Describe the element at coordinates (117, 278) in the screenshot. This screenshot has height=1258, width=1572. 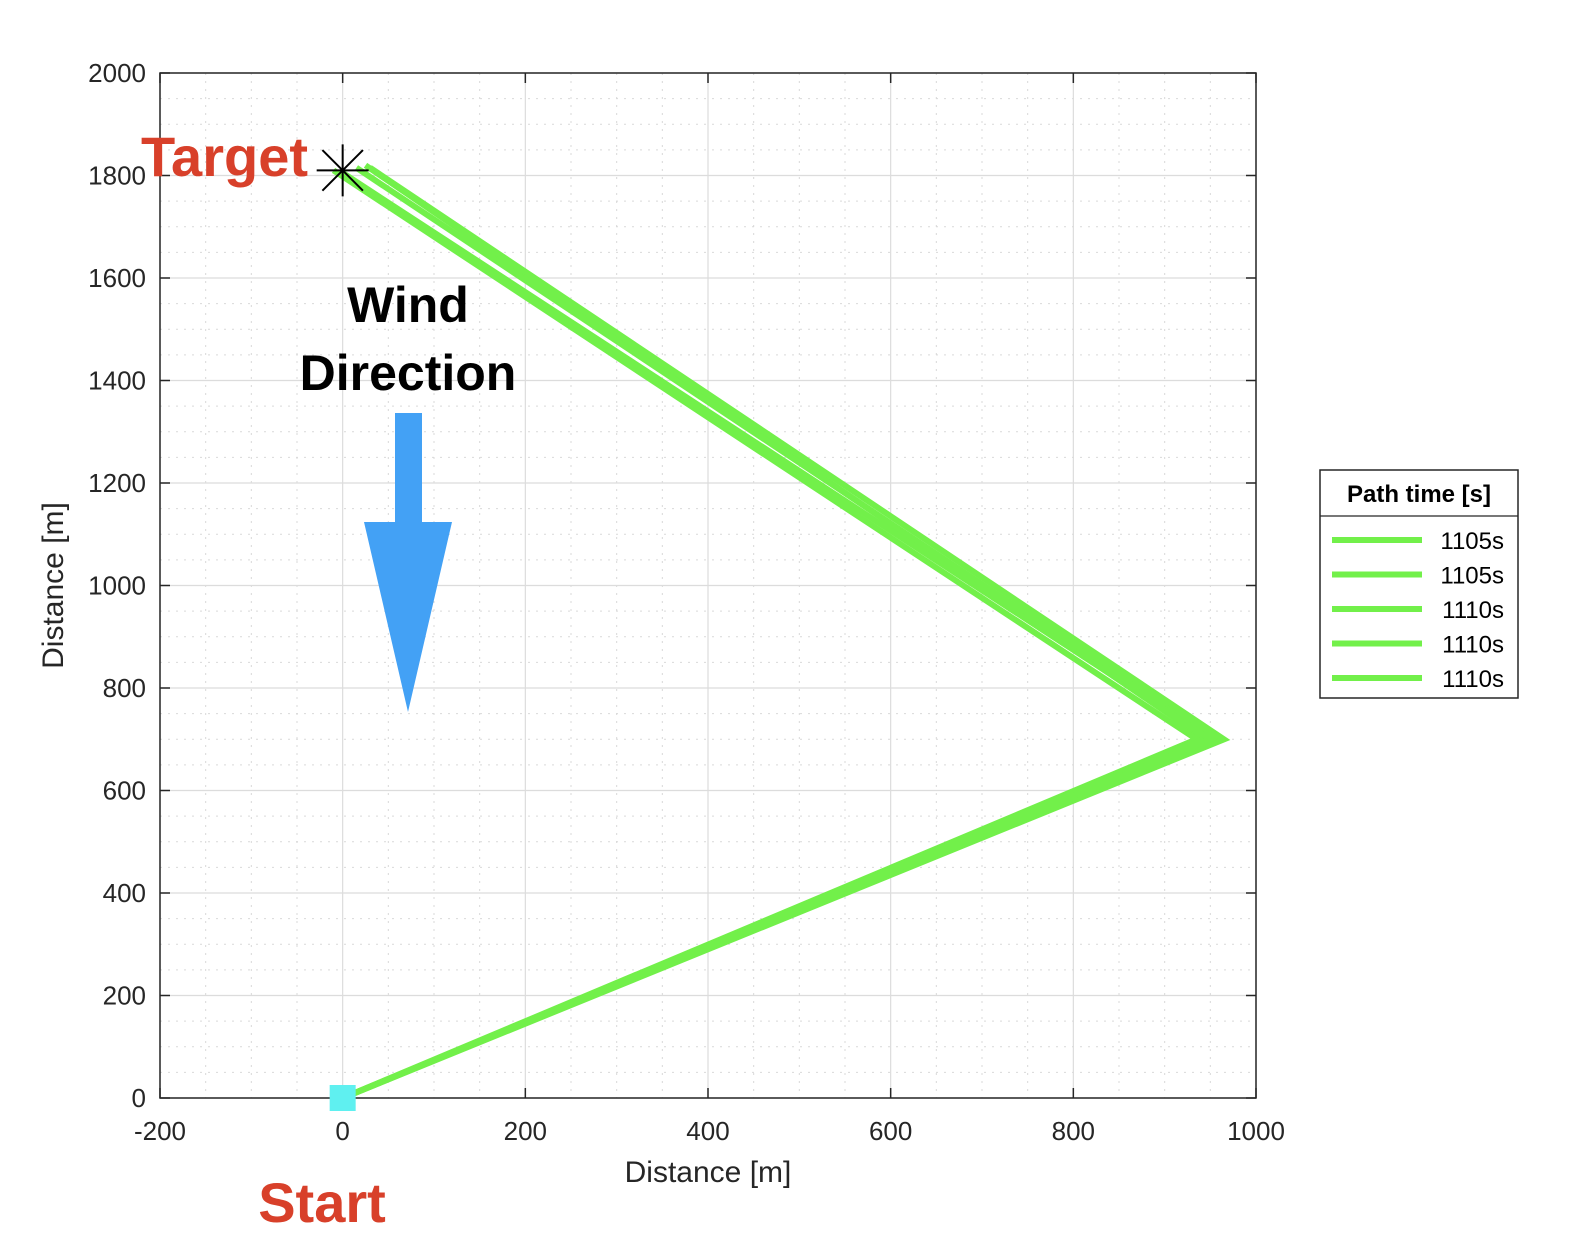
I see `y-tick-label: 1600` at that location.